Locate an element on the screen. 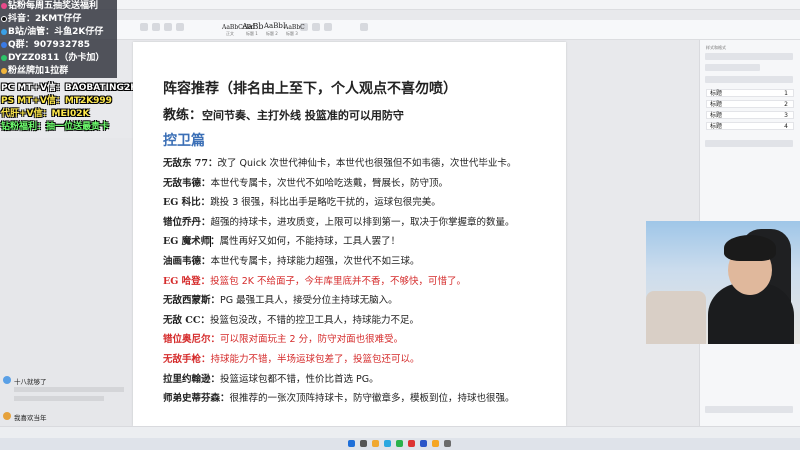  ribbon-toolbar is located at coordinates (400, 30).